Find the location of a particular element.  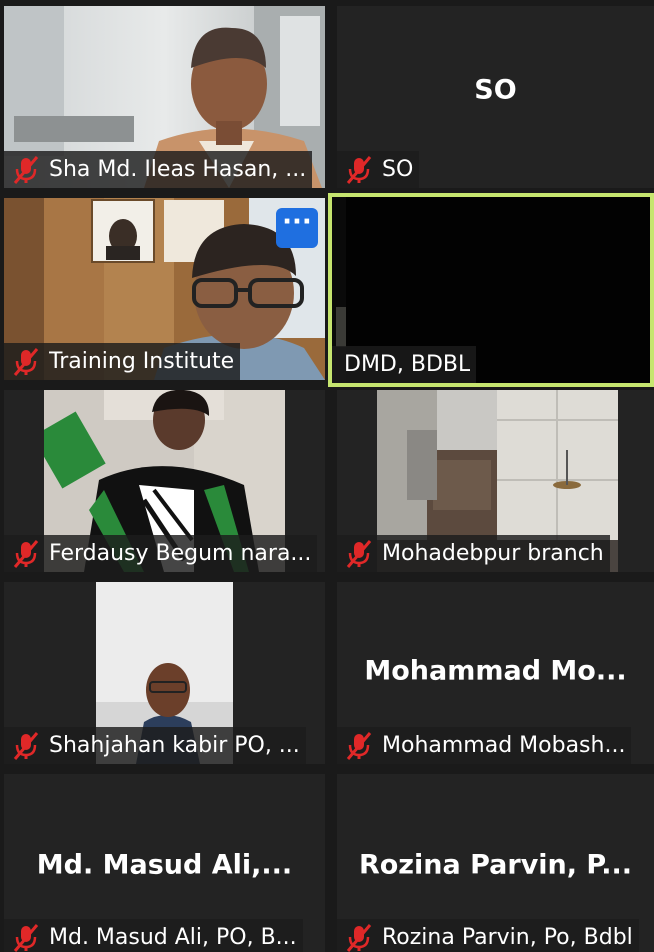

participant-name-label: DMD, BDBL is located at coordinates (404, 364).